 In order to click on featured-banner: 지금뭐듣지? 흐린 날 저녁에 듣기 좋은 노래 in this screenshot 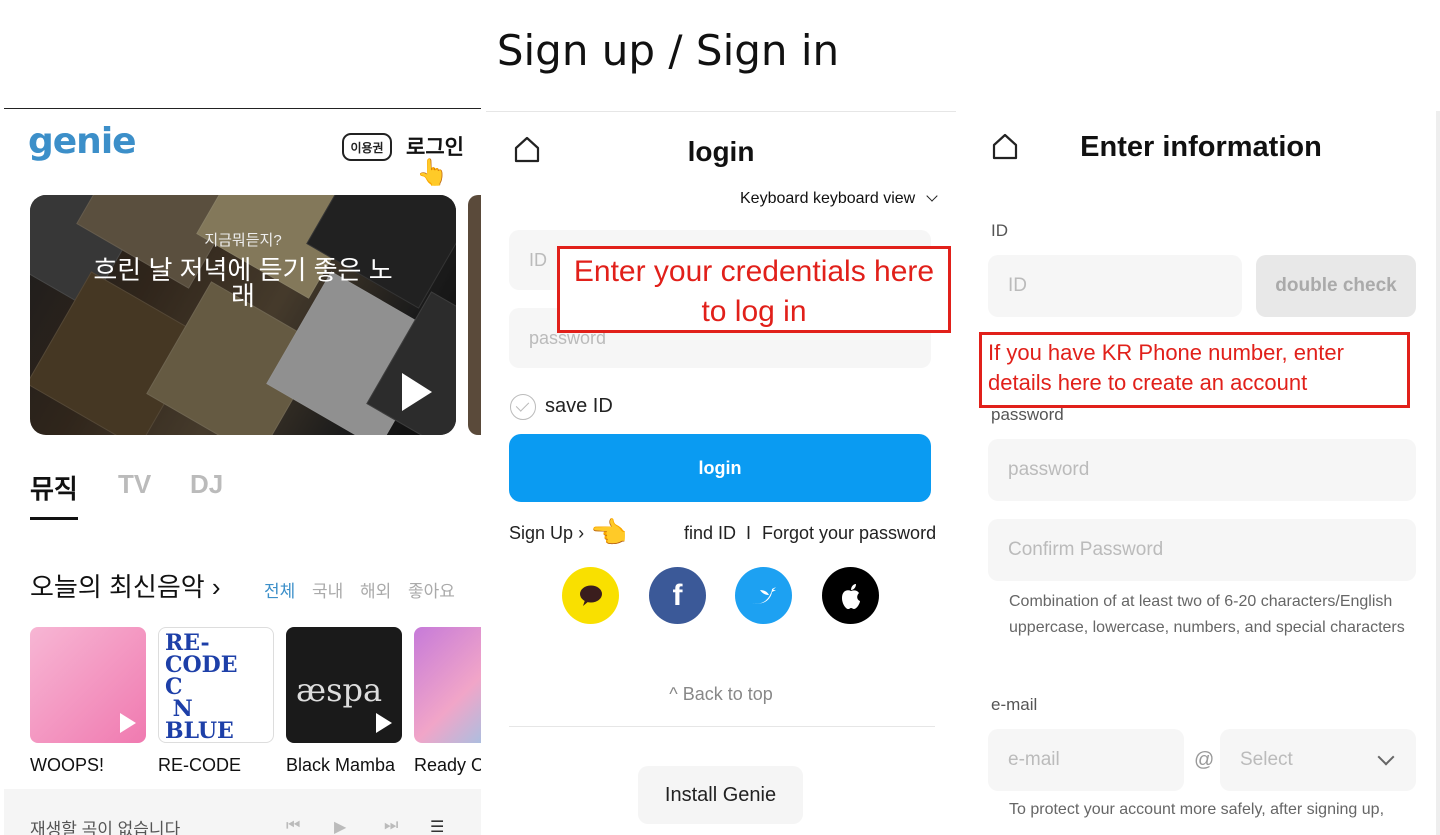, I will do `click(243, 315)`.